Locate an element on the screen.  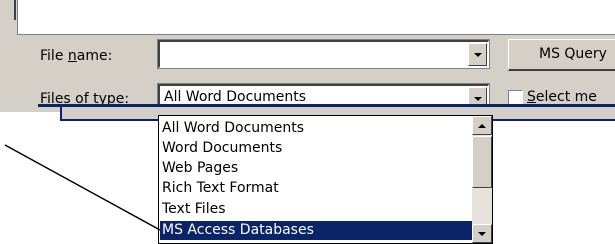
callout-line is located at coordinates (82, 187).